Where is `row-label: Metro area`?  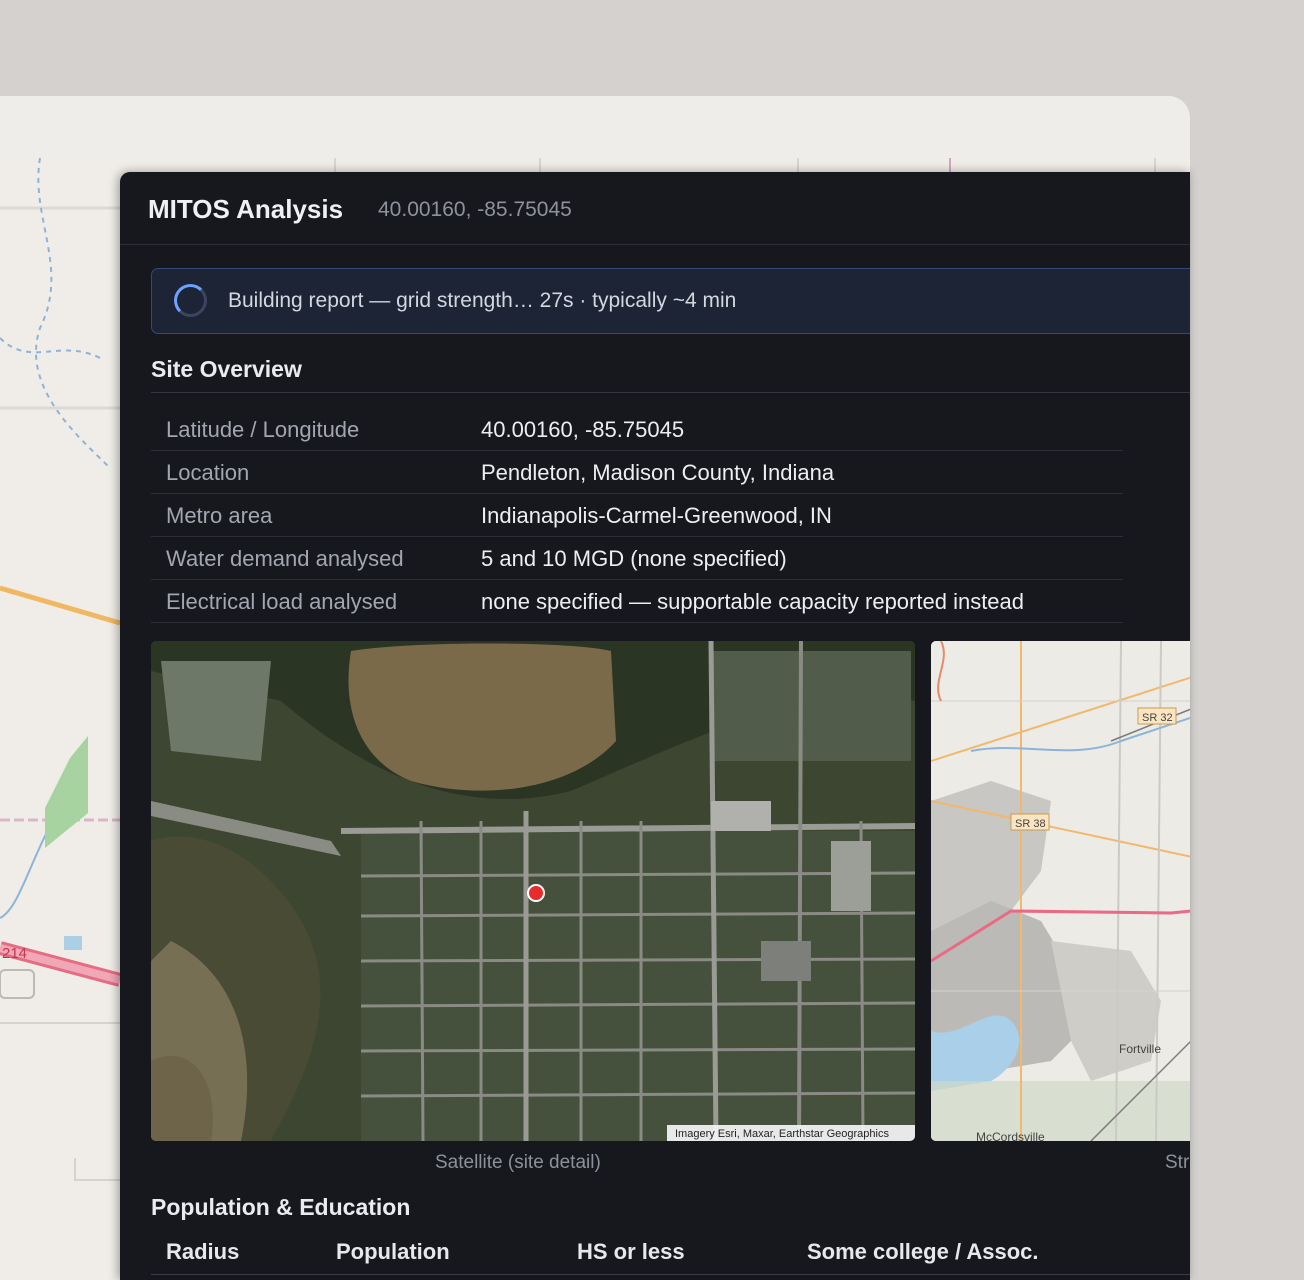 row-label: Metro area is located at coordinates (219, 515).